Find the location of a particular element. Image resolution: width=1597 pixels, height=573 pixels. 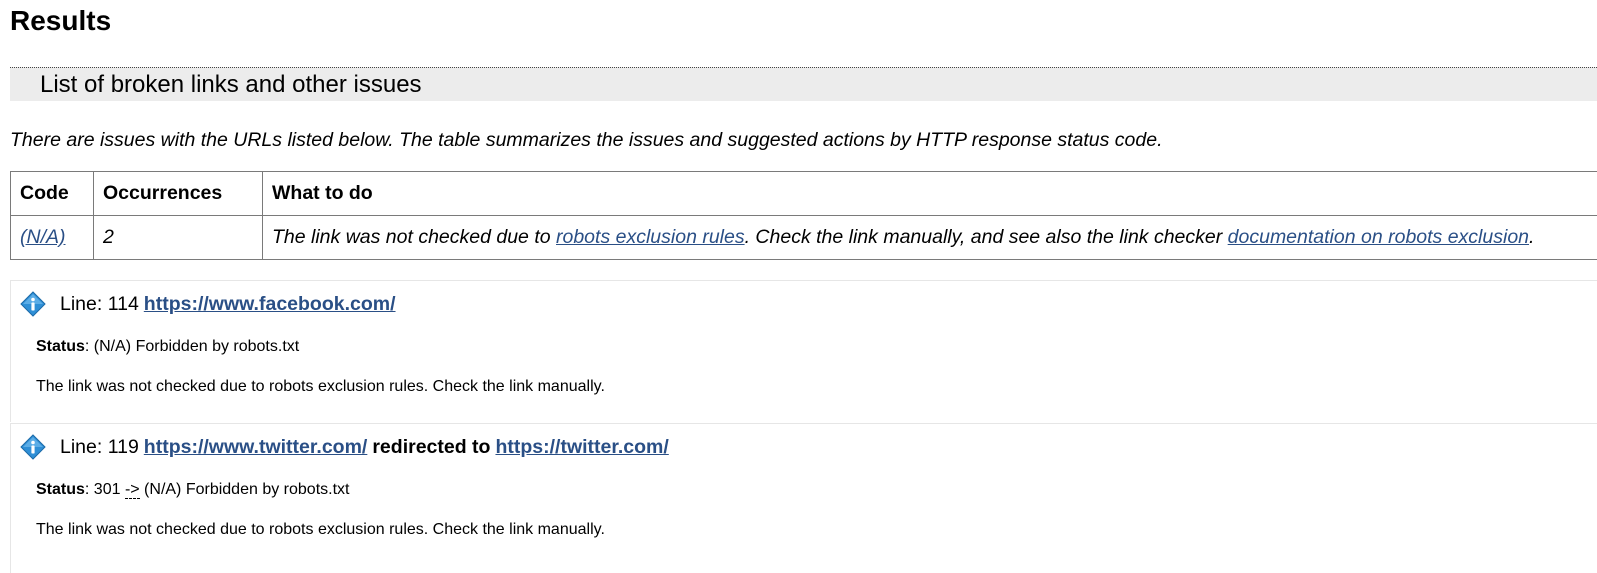

action-text-after: . is located at coordinates (1531, 237).